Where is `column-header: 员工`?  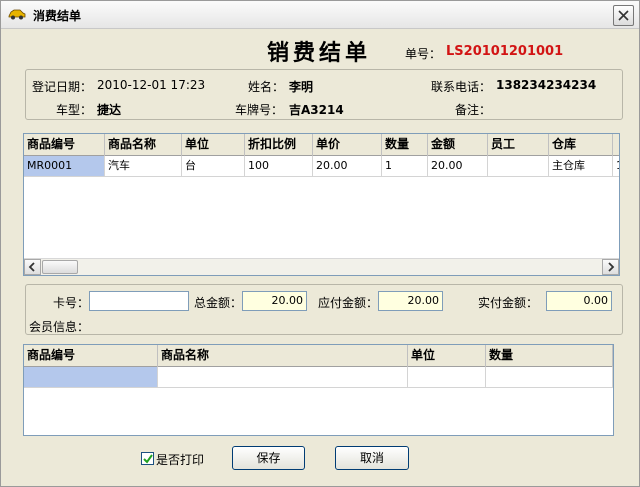
column-header: 员工 is located at coordinates (518, 145).